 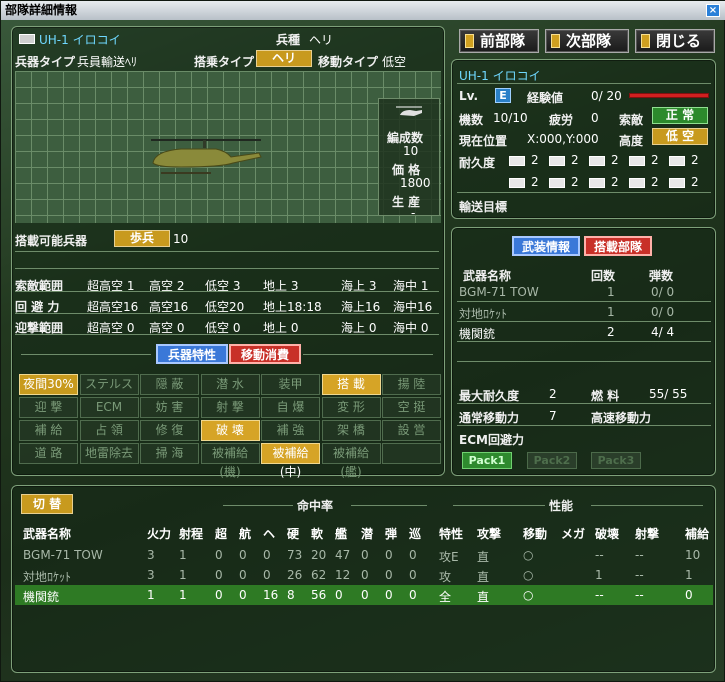 What do you see at coordinates (317, 534) in the screenshot?
I see `column-header: 軟` at bounding box center [317, 534].